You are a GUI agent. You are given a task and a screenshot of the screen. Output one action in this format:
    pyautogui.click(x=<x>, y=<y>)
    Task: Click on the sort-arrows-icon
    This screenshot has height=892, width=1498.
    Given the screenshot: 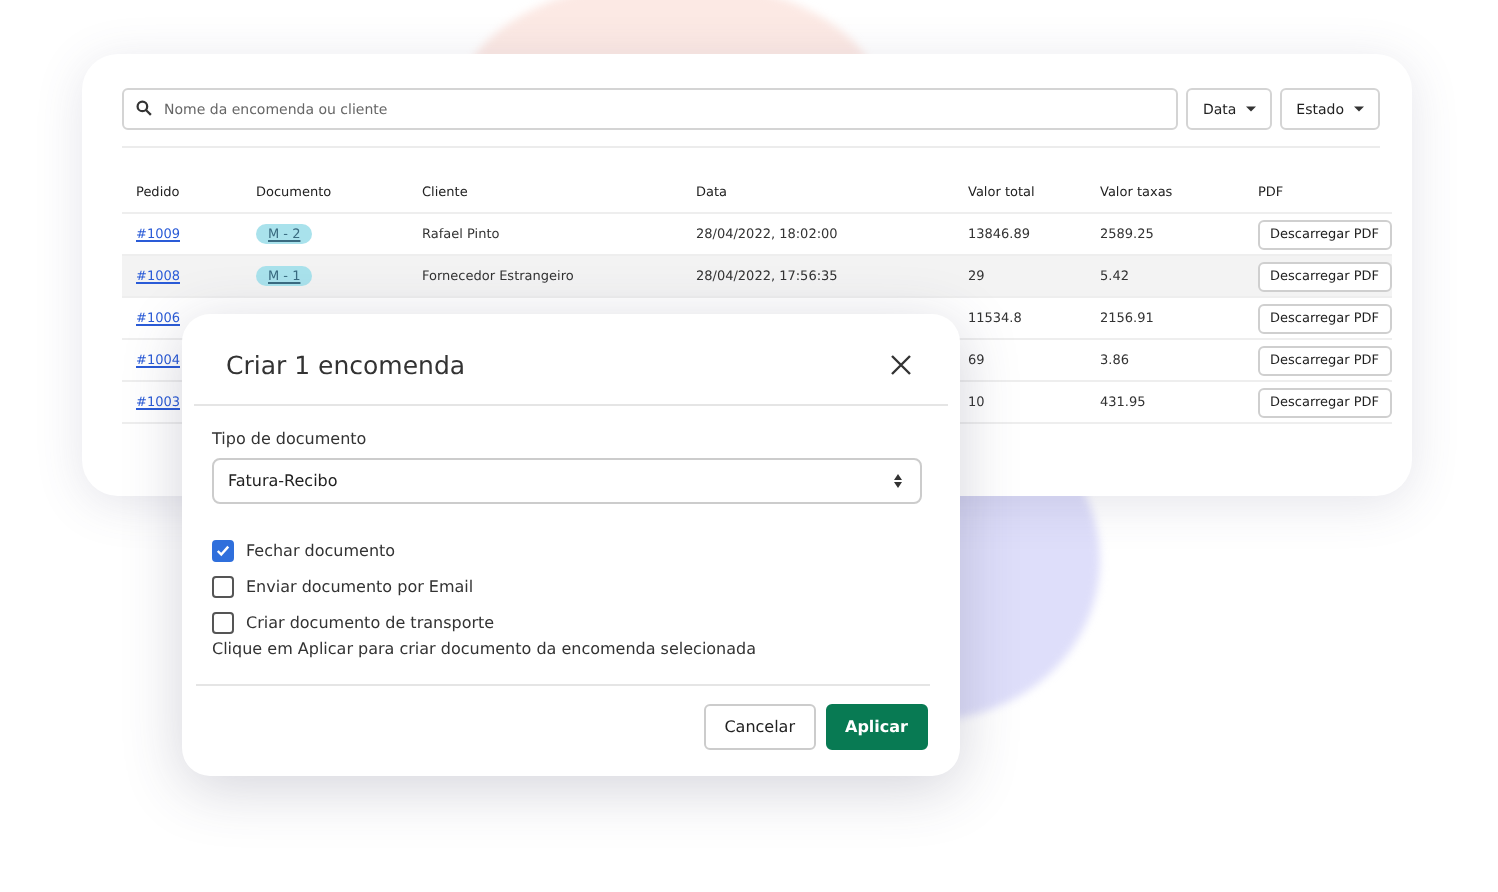 What is the action you would take?
    pyautogui.click(x=898, y=481)
    